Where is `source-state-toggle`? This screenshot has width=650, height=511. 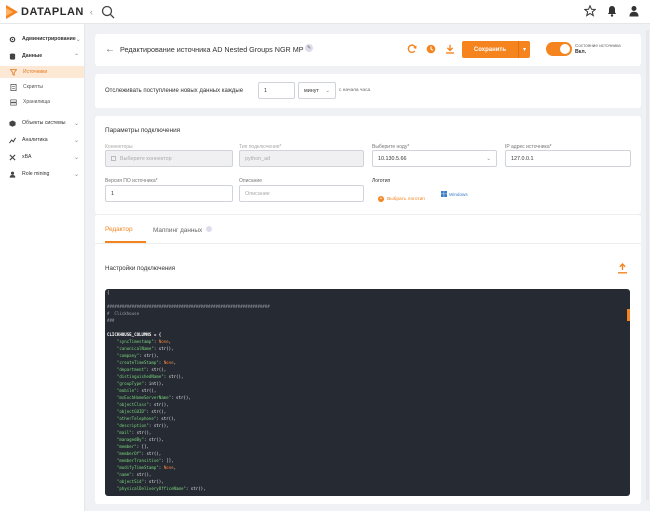 source-state-toggle is located at coordinates (559, 49).